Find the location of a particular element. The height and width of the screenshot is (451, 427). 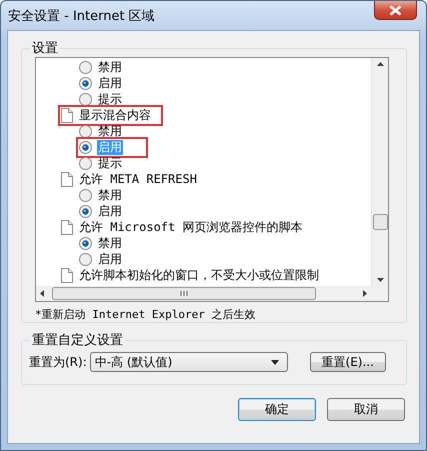

scroll-right-icon is located at coordinates (365, 293).